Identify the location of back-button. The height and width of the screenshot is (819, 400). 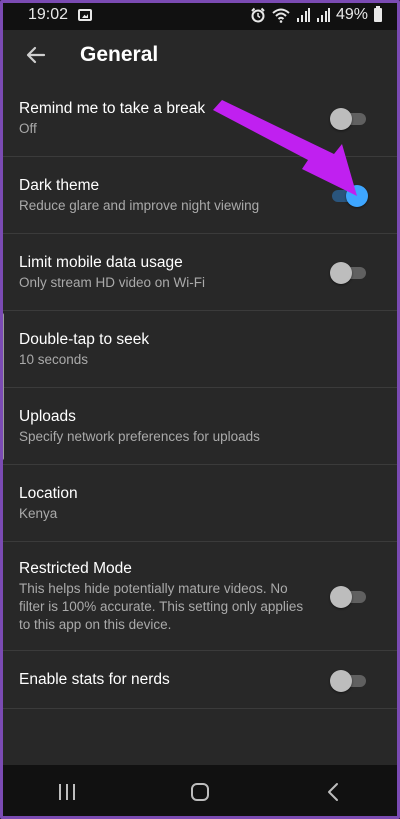
(36, 55).